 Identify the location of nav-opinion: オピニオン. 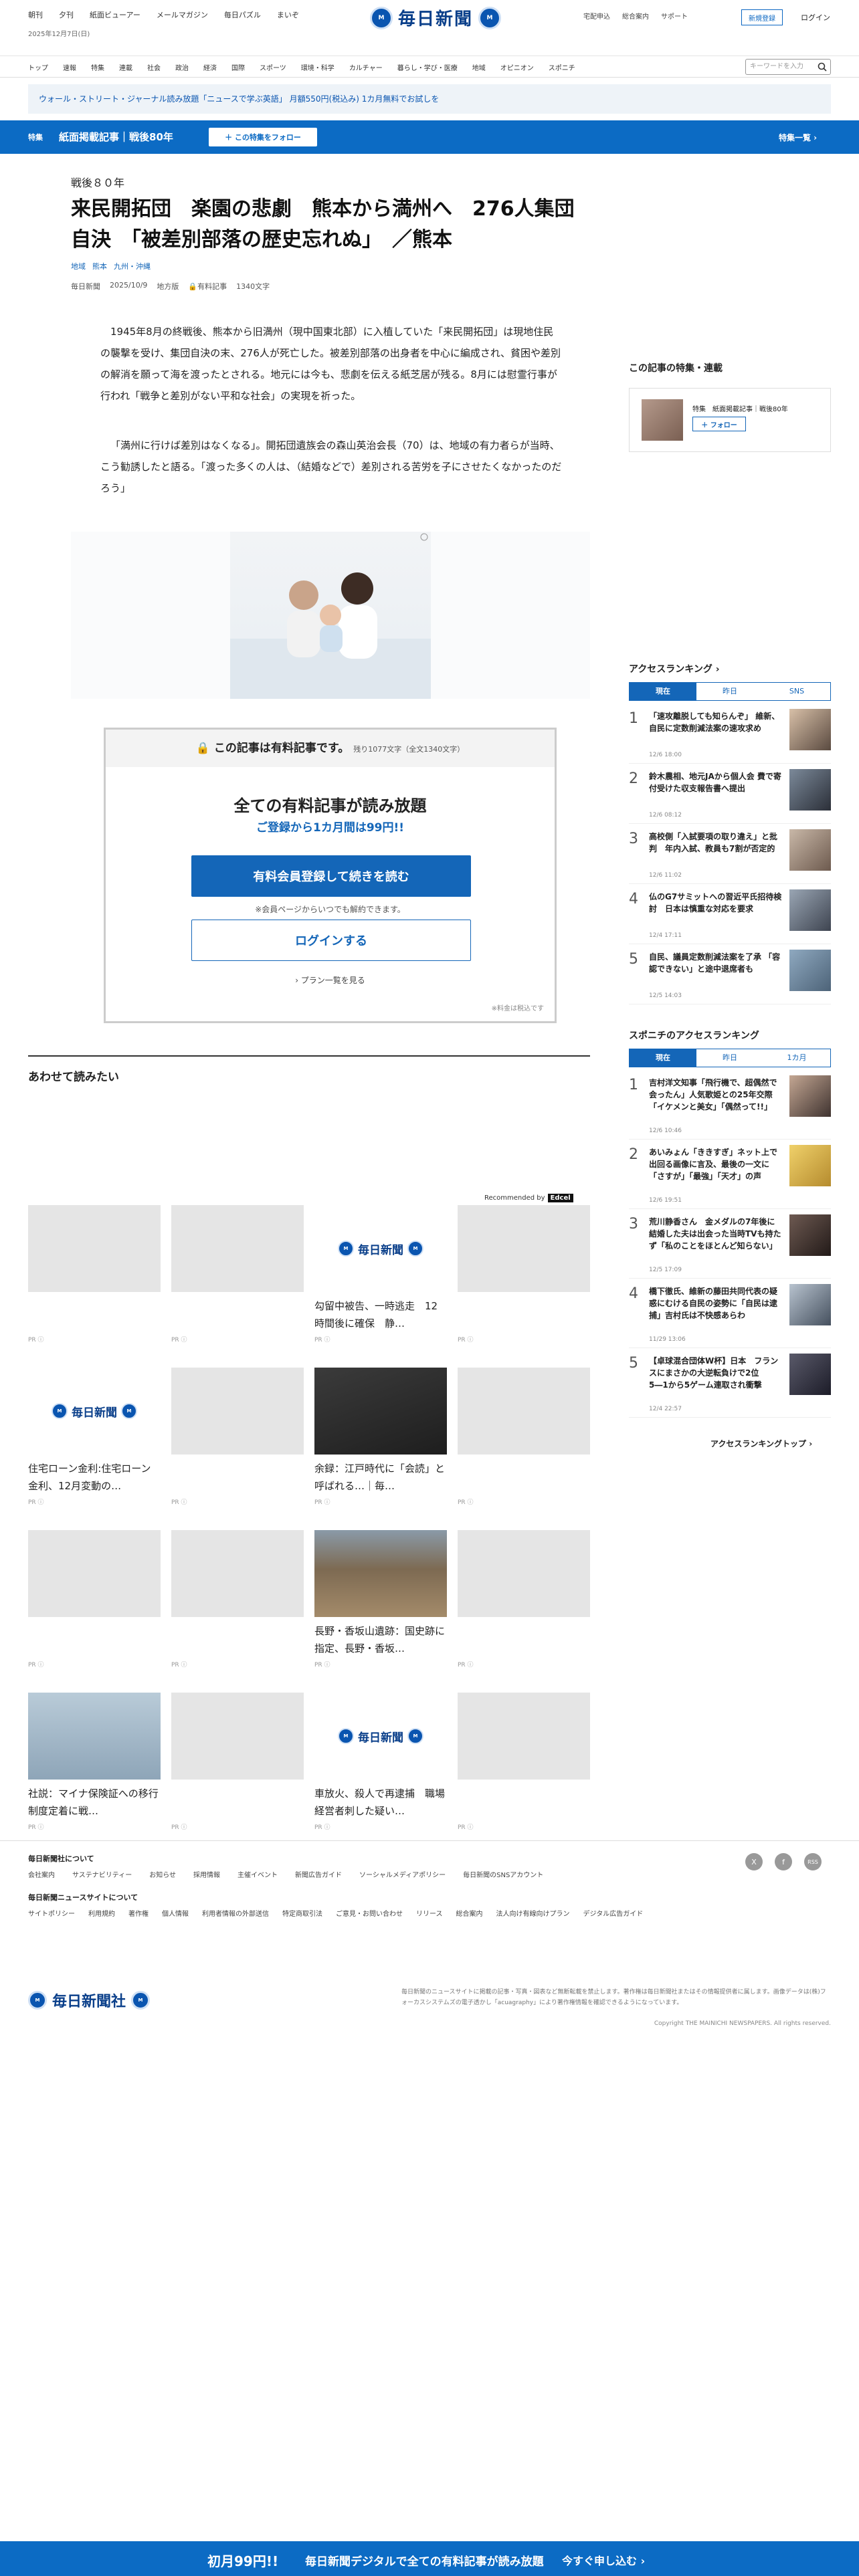
(517, 67).